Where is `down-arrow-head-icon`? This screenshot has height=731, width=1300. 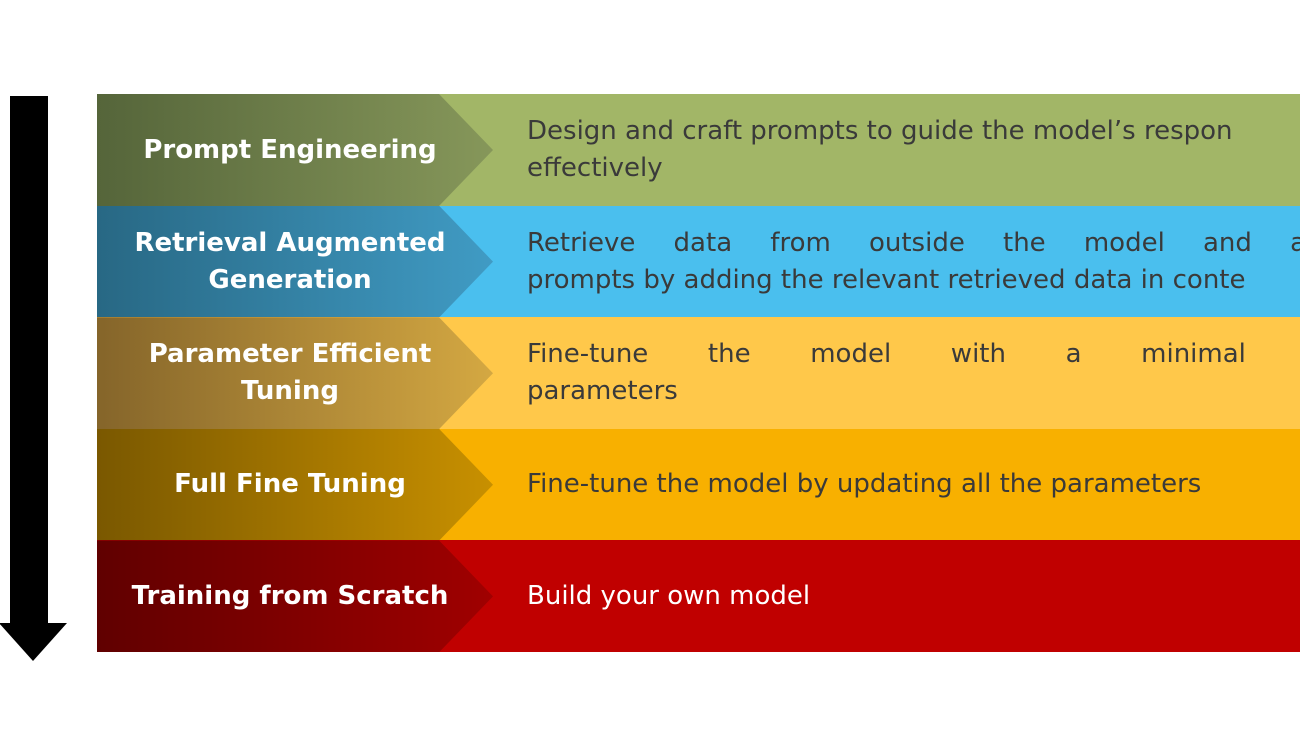 down-arrow-head-icon is located at coordinates (33, 642).